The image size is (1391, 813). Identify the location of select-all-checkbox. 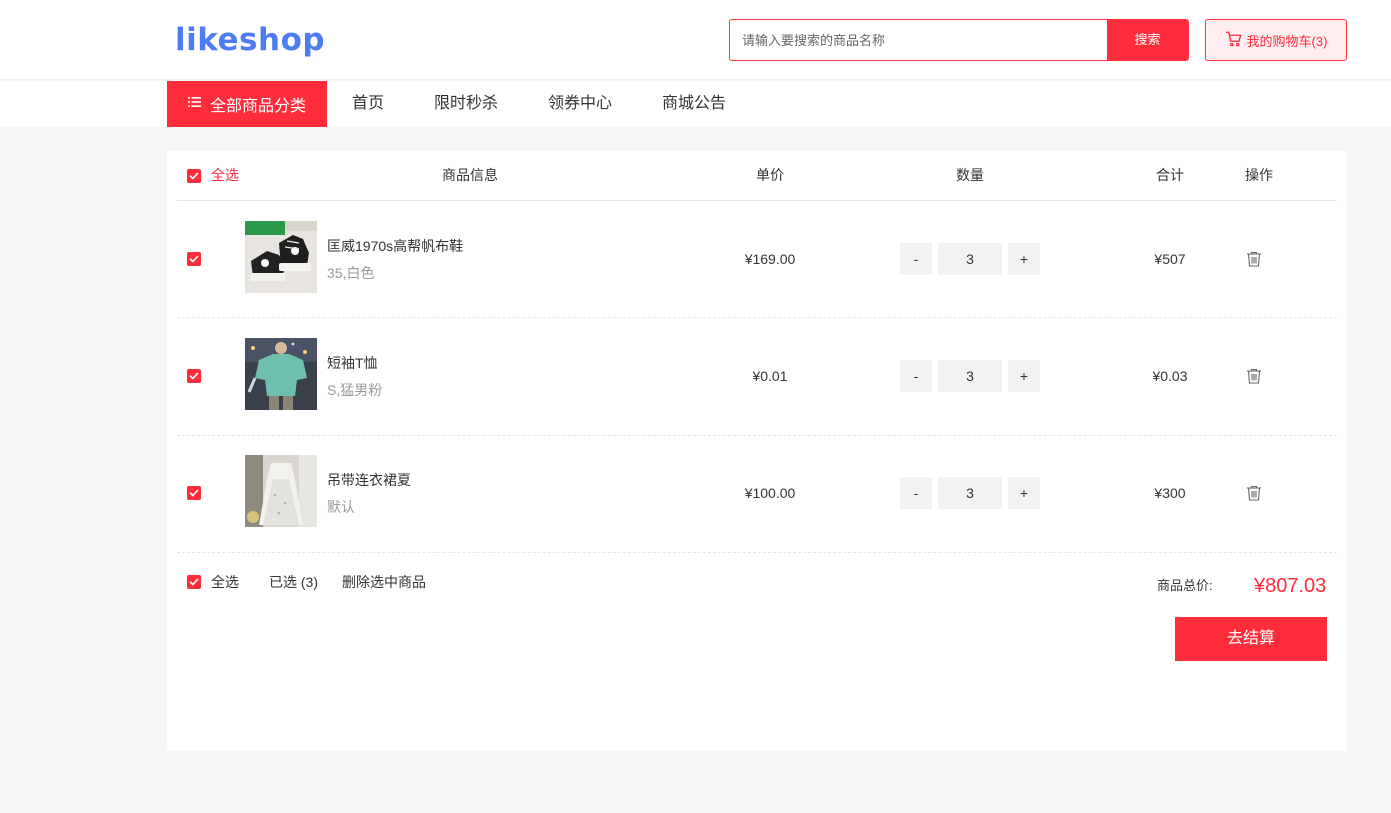
(194, 176).